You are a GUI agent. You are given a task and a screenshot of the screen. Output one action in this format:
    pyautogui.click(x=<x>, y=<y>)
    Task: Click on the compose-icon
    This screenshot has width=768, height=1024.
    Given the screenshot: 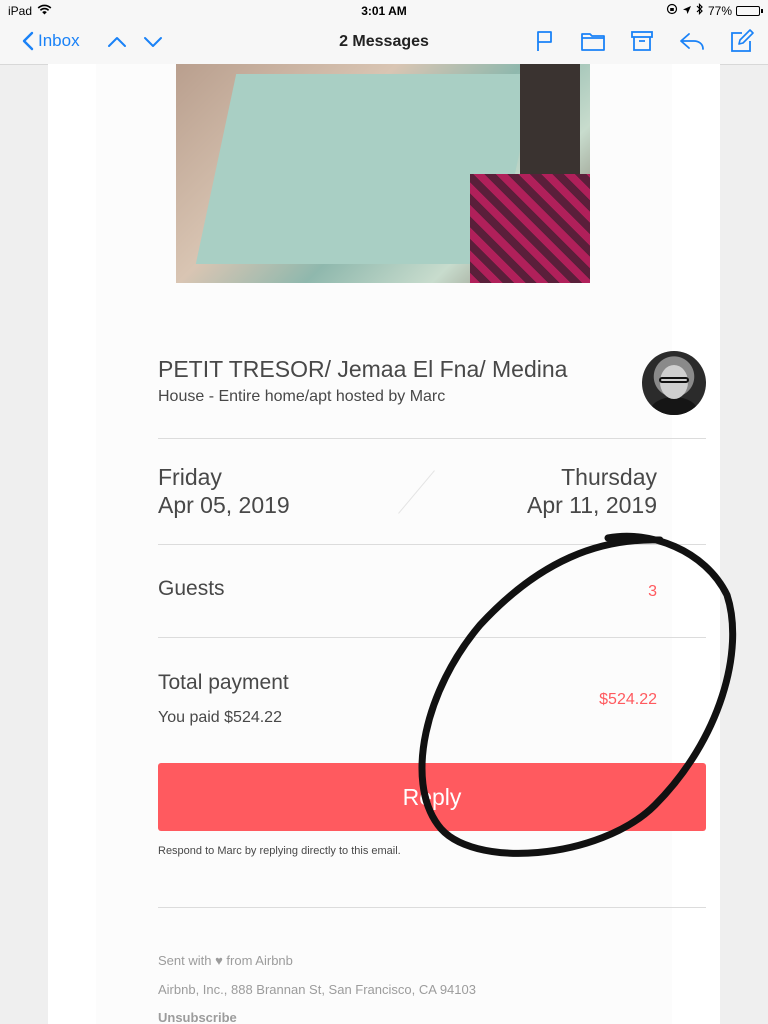 What is the action you would take?
    pyautogui.click(x=742, y=41)
    